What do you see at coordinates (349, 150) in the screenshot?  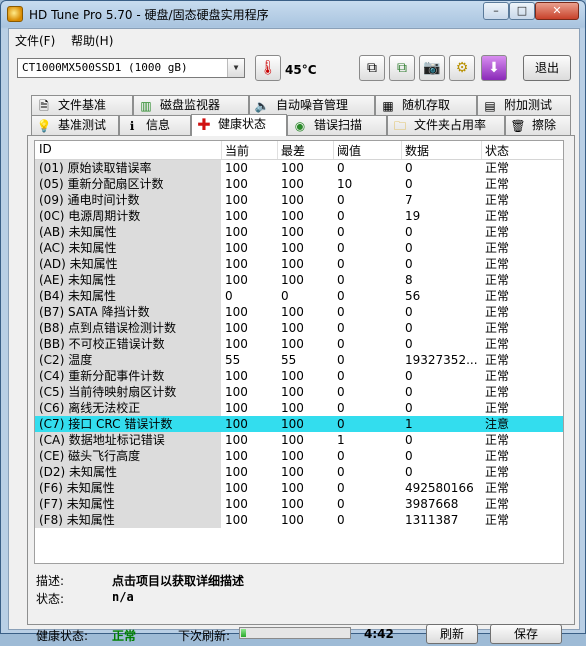 I see `column-header-threshold: 阈值` at bounding box center [349, 150].